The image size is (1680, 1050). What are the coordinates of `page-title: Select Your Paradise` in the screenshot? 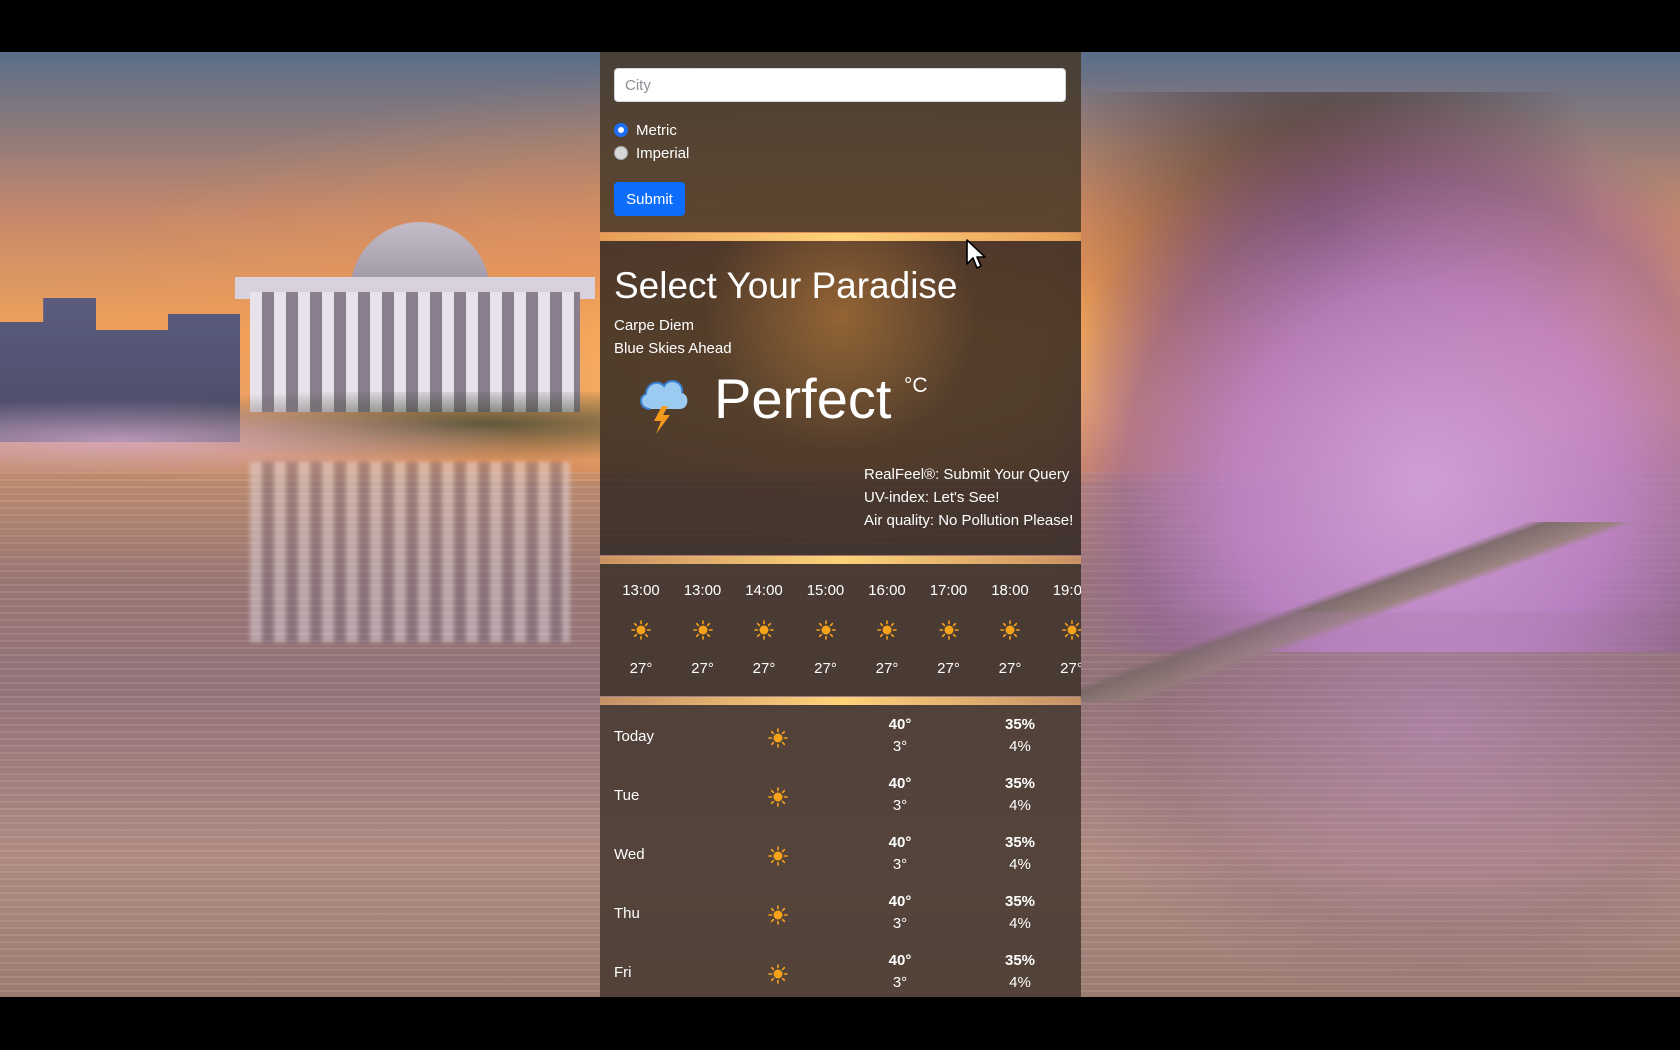 It's located at (786, 285).